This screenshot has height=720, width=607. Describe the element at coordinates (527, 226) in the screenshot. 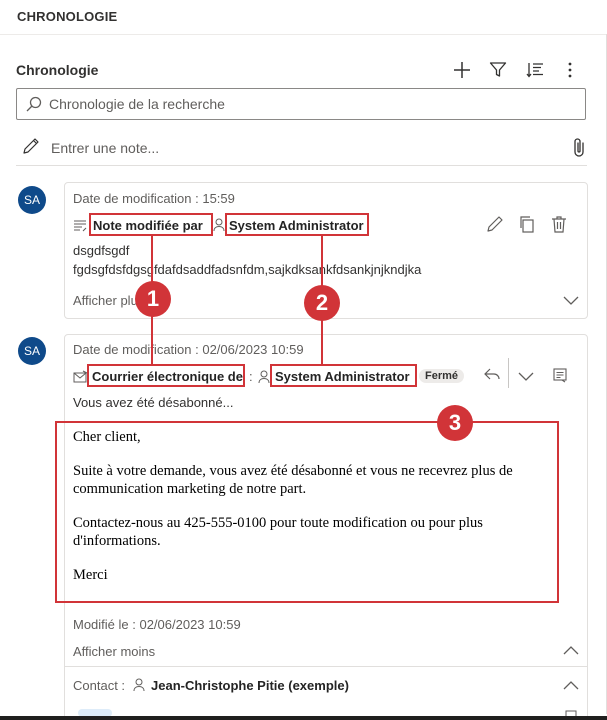

I see `copy-icon` at that location.